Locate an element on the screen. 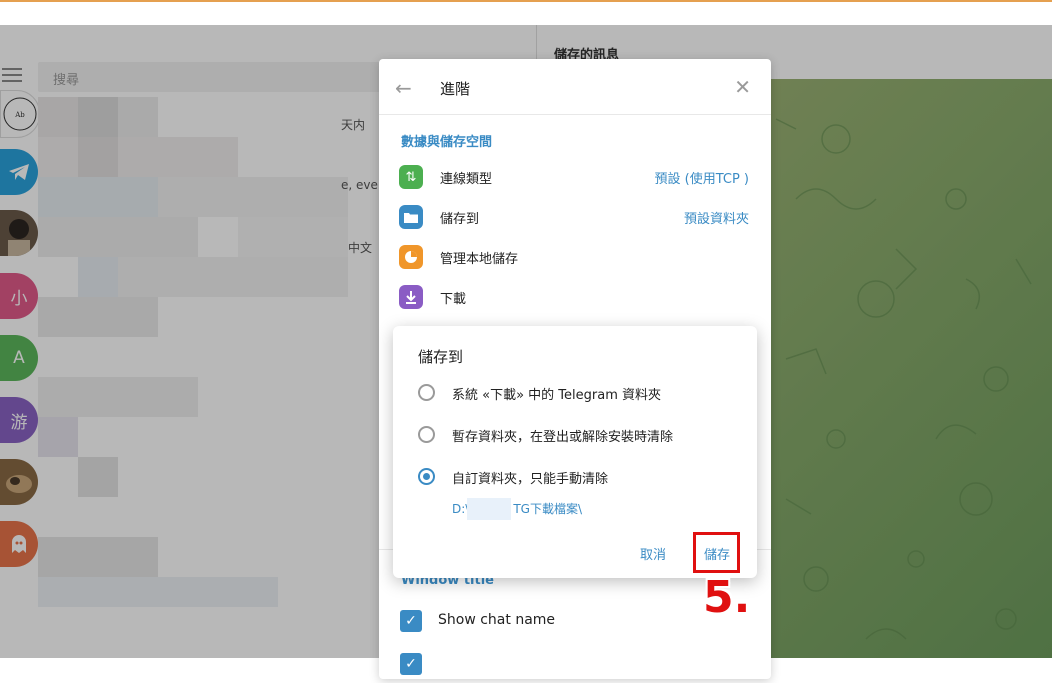 This screenshot has height=683, width=1052. row-value: 預設 (使用TCP ) is located at coordinates (701, 179).